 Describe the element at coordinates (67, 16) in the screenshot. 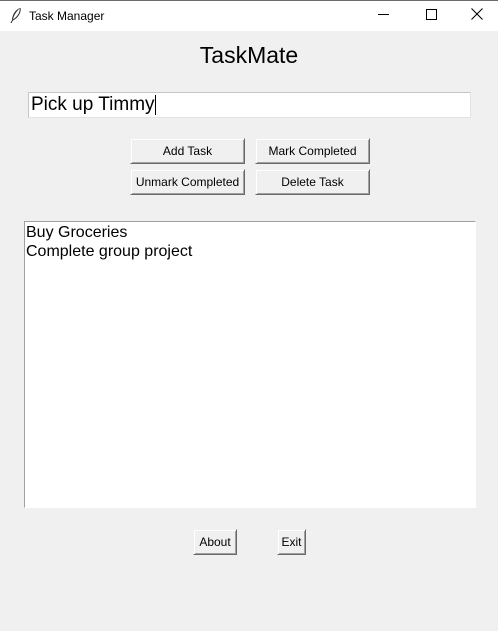

I see `window-title: Task Manager` at that location.